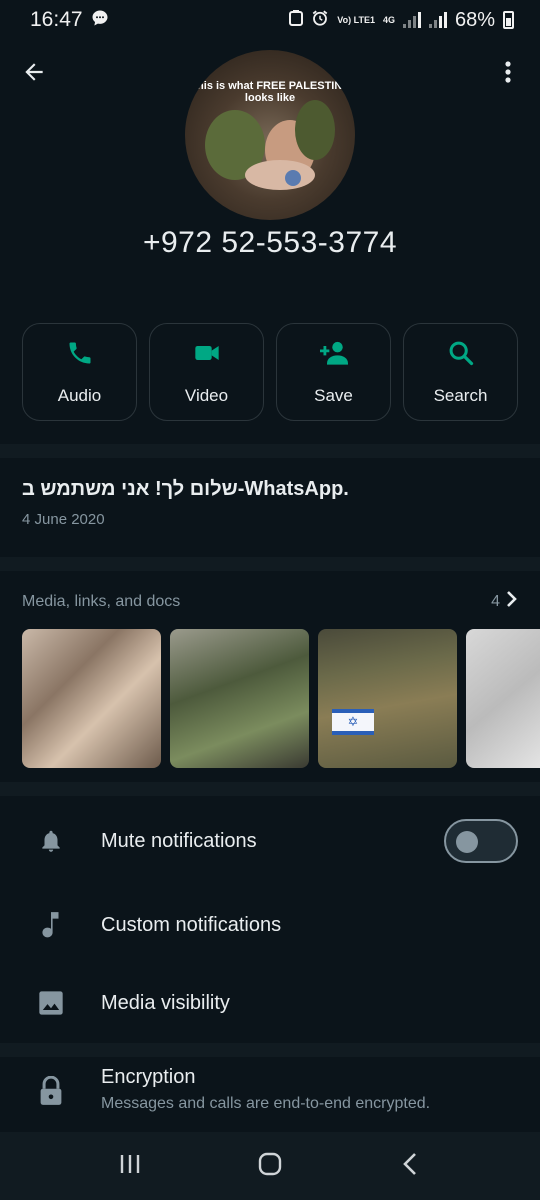  I want to click on about-text: שלום לך! אני משתמש ב-WhatsApp., so click(185, 489).